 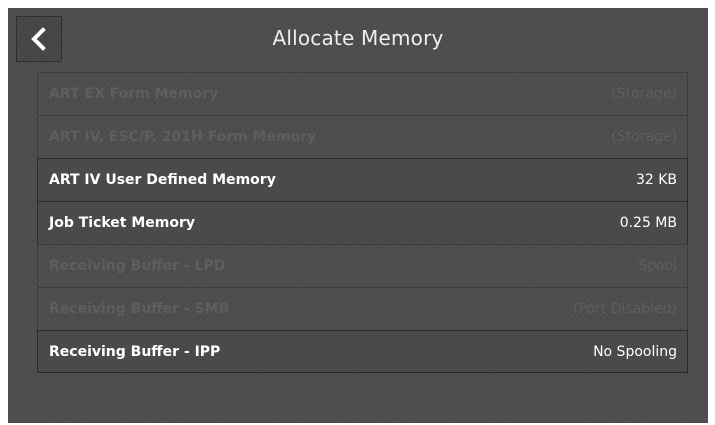 I want to click on page-title: Allocate Memory, so click(x=358, y=38).